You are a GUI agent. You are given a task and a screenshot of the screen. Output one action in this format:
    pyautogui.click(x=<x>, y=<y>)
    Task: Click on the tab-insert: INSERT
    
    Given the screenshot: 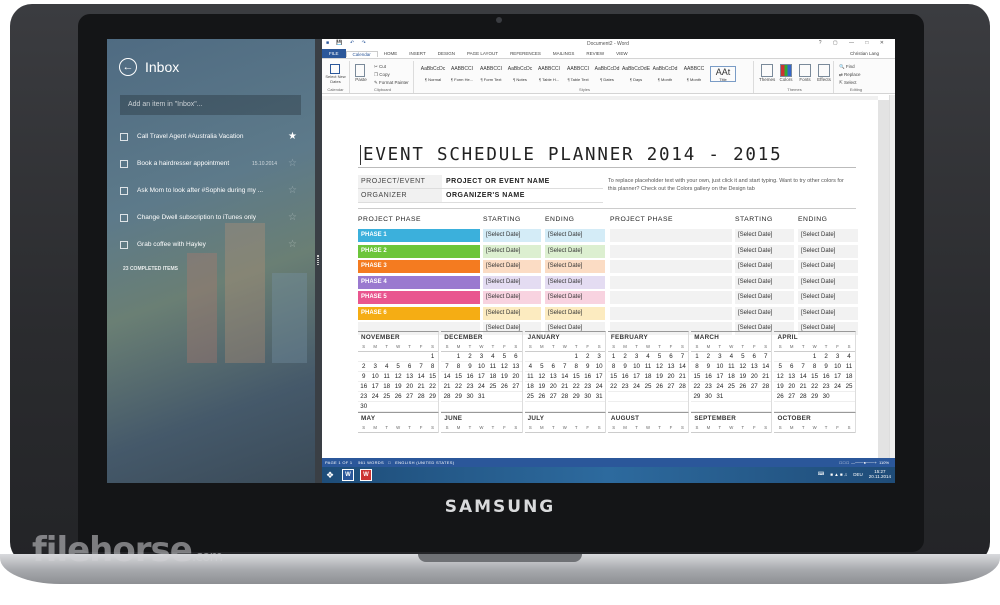 What is the action you would take?
    pyautogui.click(x=417, y=53)
    